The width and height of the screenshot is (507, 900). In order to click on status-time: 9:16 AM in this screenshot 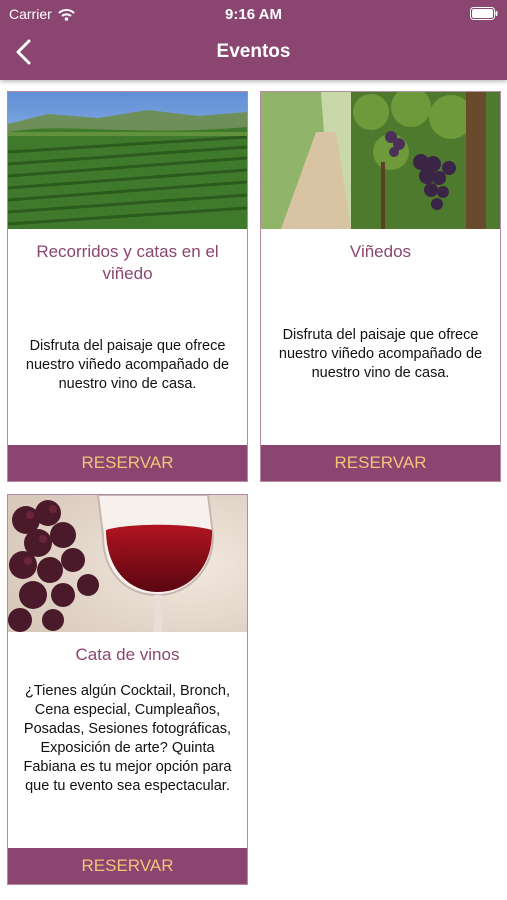, I will do `click(253, 14)`.